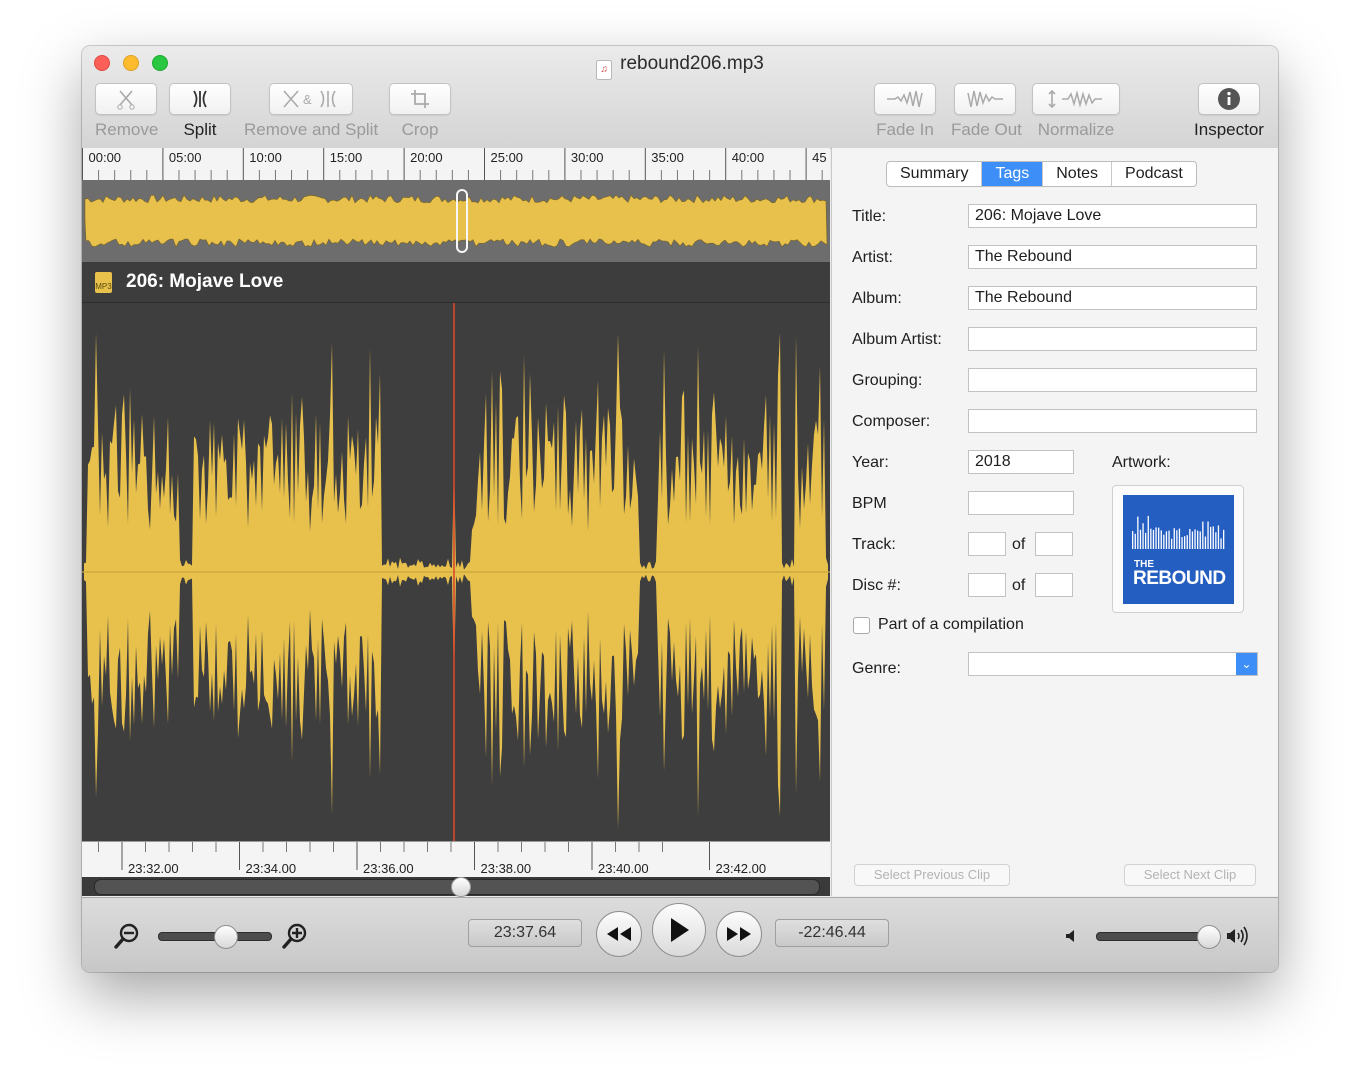 This screenshot has height=1091, width=1360. I want to click on fade-in-tool: Fade In, so click(905, 111).